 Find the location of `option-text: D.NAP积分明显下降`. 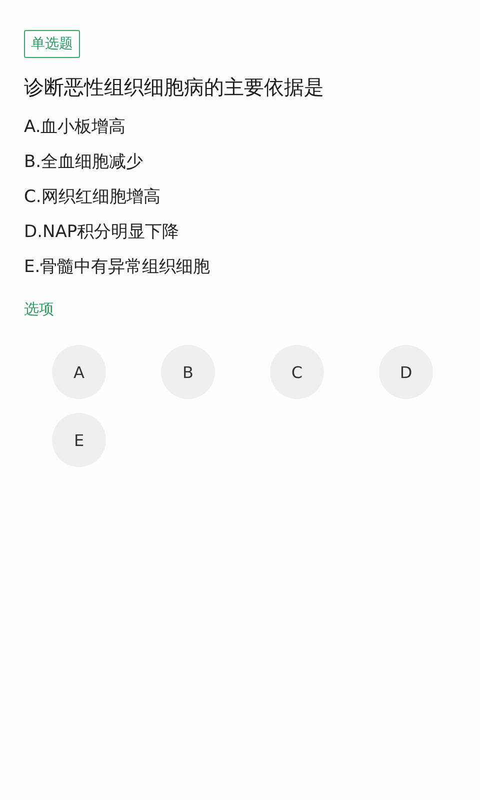

option-text: D.NAP积分明显下降 is located at coordinates (102, 232).